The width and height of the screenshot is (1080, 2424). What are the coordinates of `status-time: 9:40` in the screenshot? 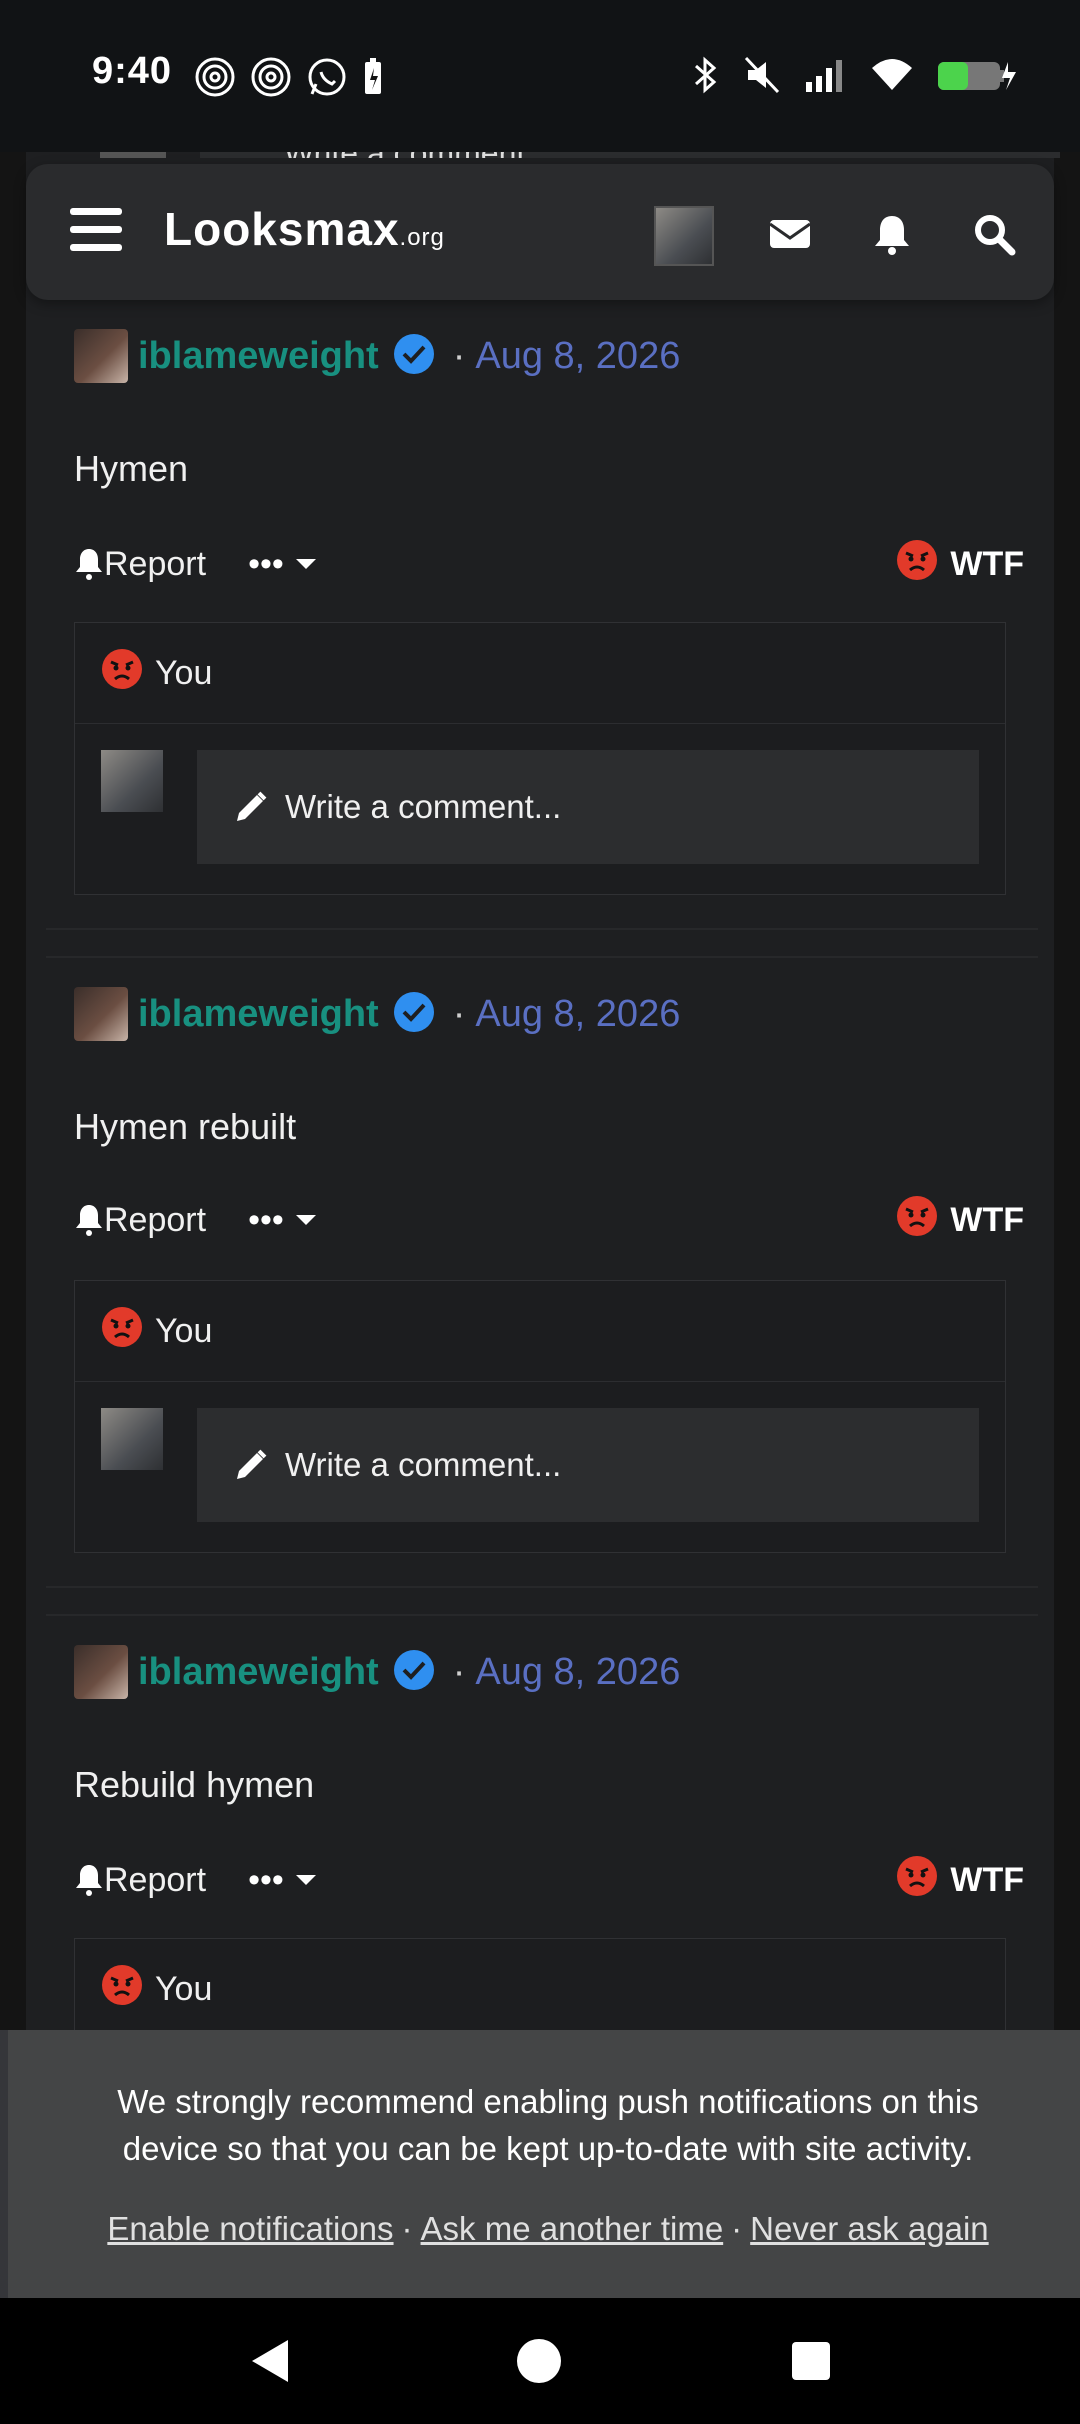 It's located at (132, 71).